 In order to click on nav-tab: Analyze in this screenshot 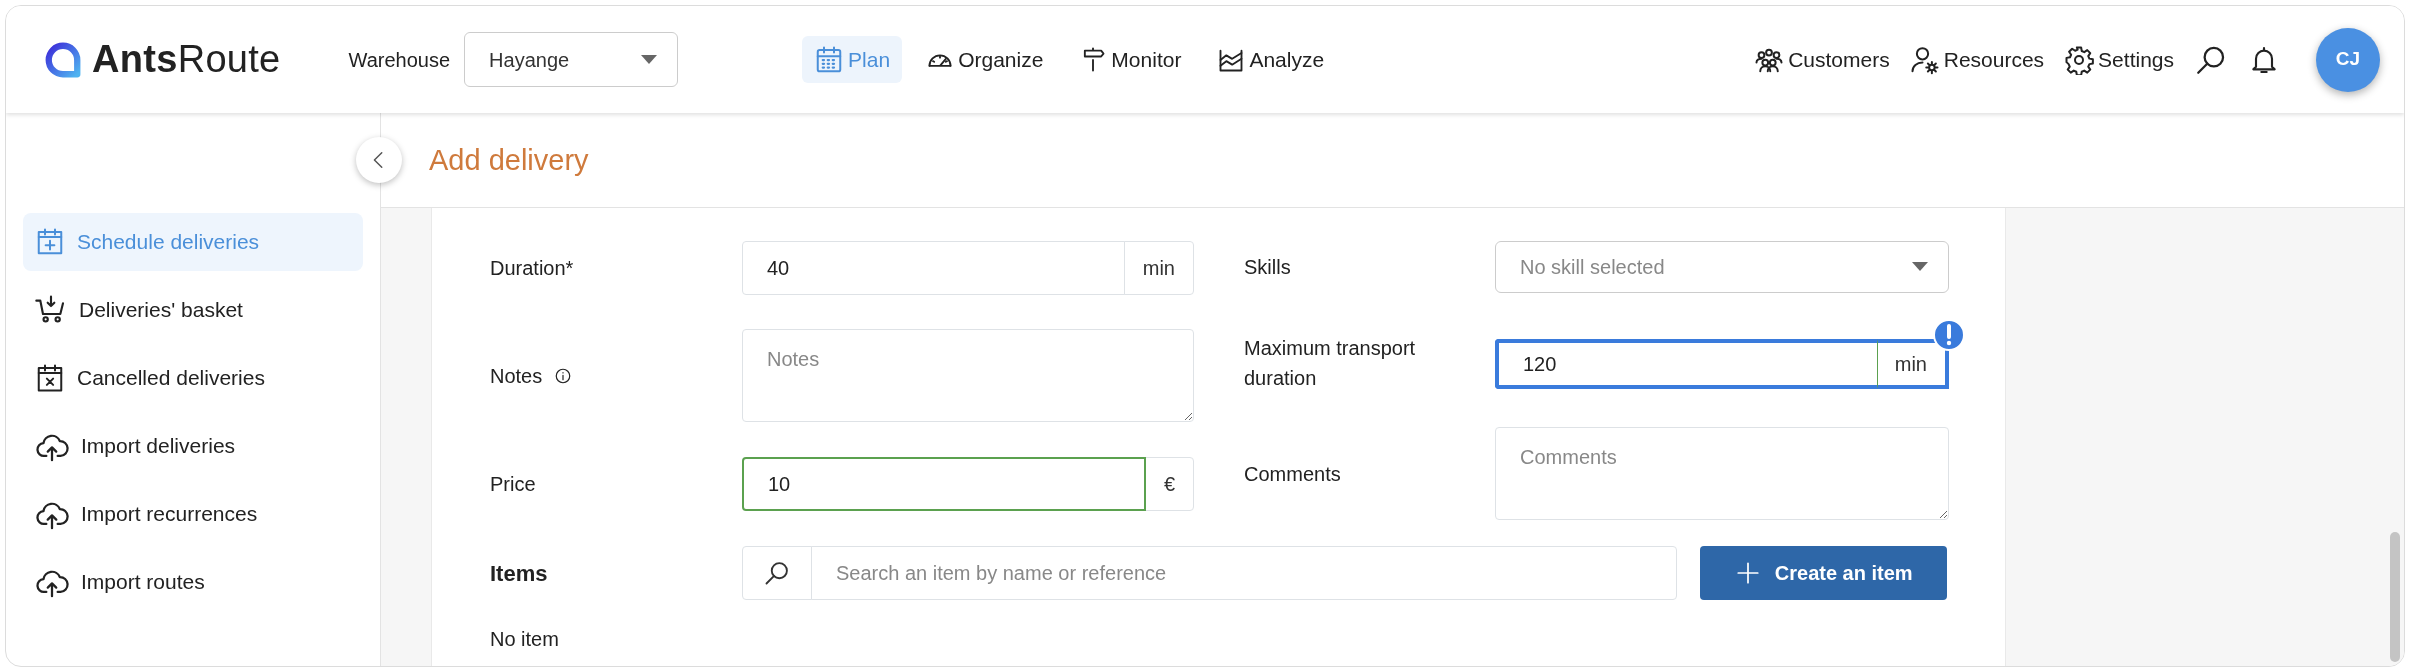, I will do `click(1271, 59)`.